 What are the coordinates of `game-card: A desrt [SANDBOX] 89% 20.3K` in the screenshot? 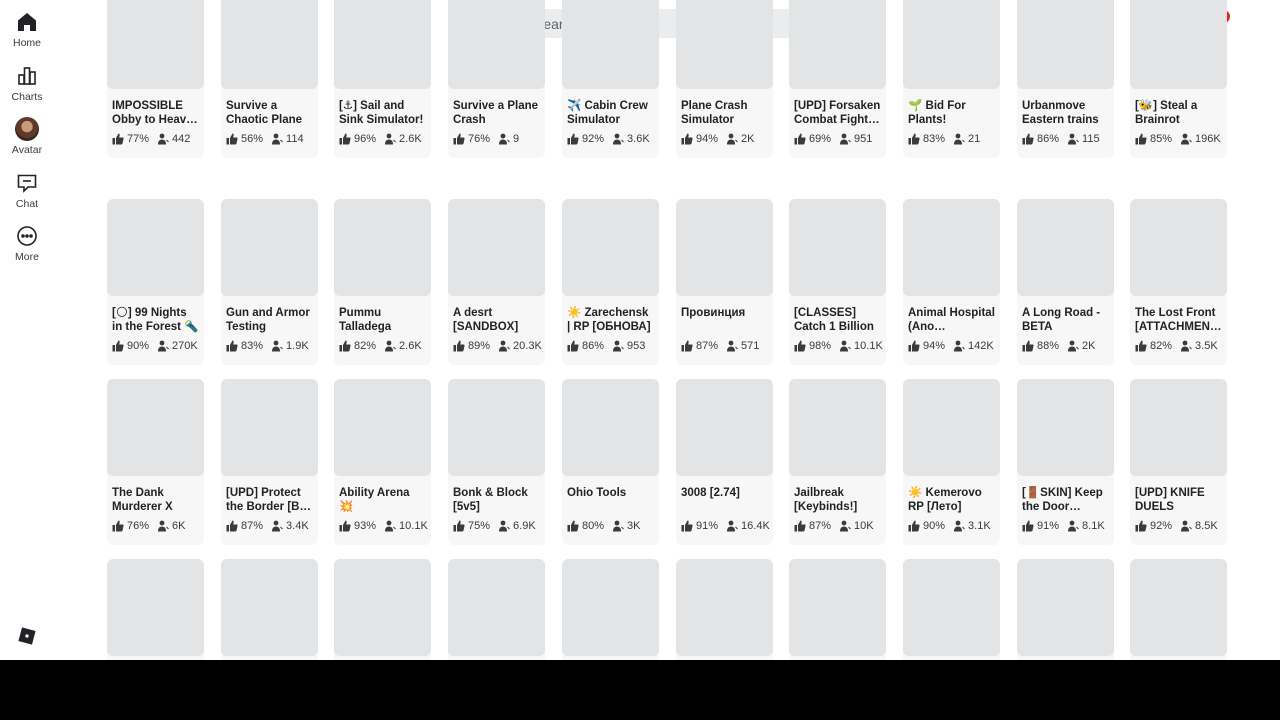 It's located at (496, 282).